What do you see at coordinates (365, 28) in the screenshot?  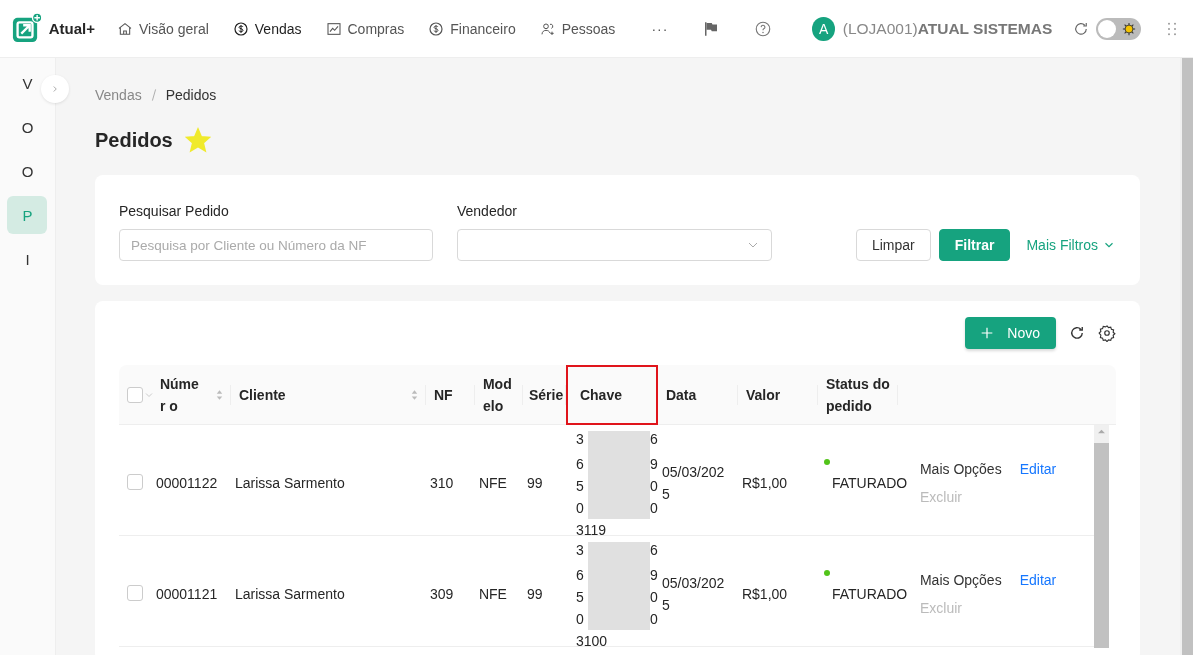 I see `nav-tab: Compras` at bounding box center [365, 28].